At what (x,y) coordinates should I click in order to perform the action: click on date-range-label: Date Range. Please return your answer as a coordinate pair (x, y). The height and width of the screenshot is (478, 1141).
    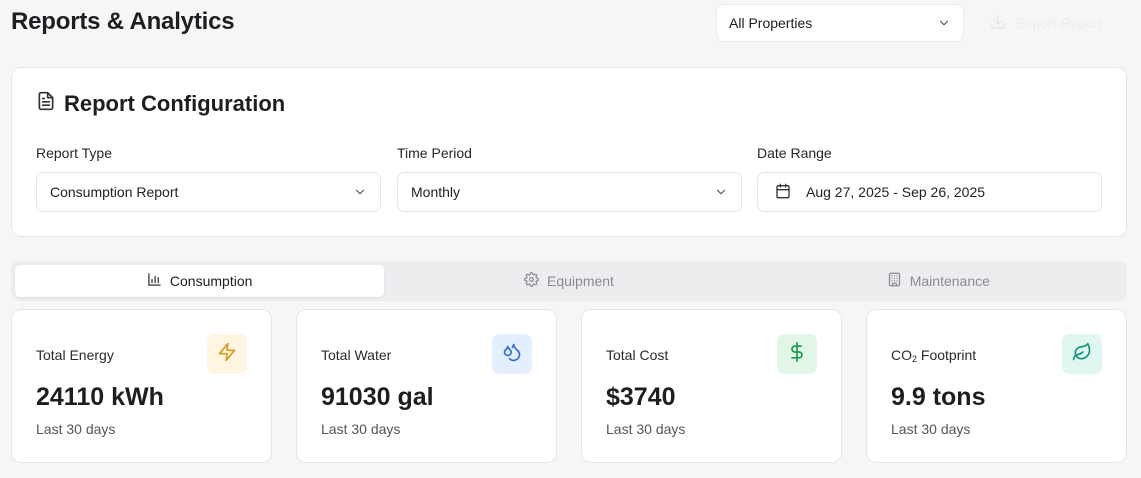
    Looking at the image, I should click on (794, 153).